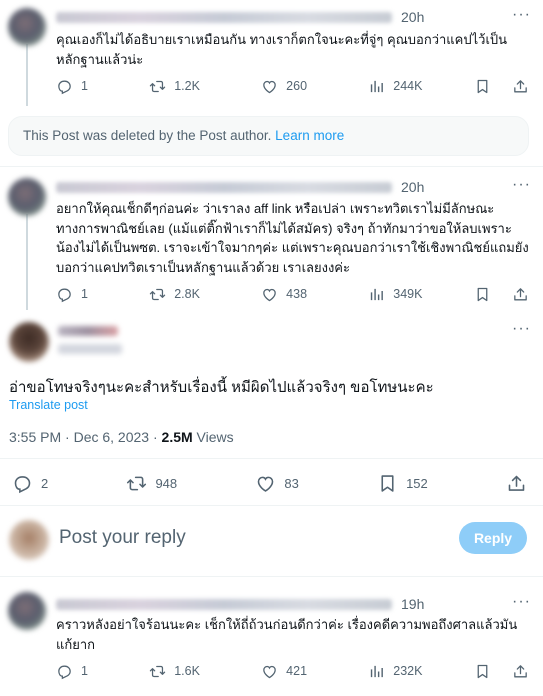 The width and height of the screenshot is (543, 696). I want to click on repost-button: 1.6K, so click(174, 671).